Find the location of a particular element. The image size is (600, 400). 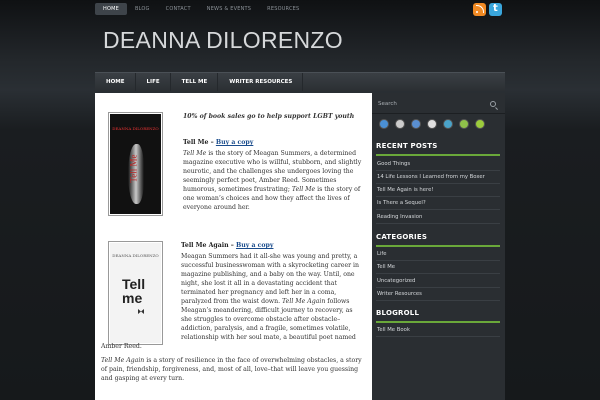

search-icon is located at coordinates (493, 104).